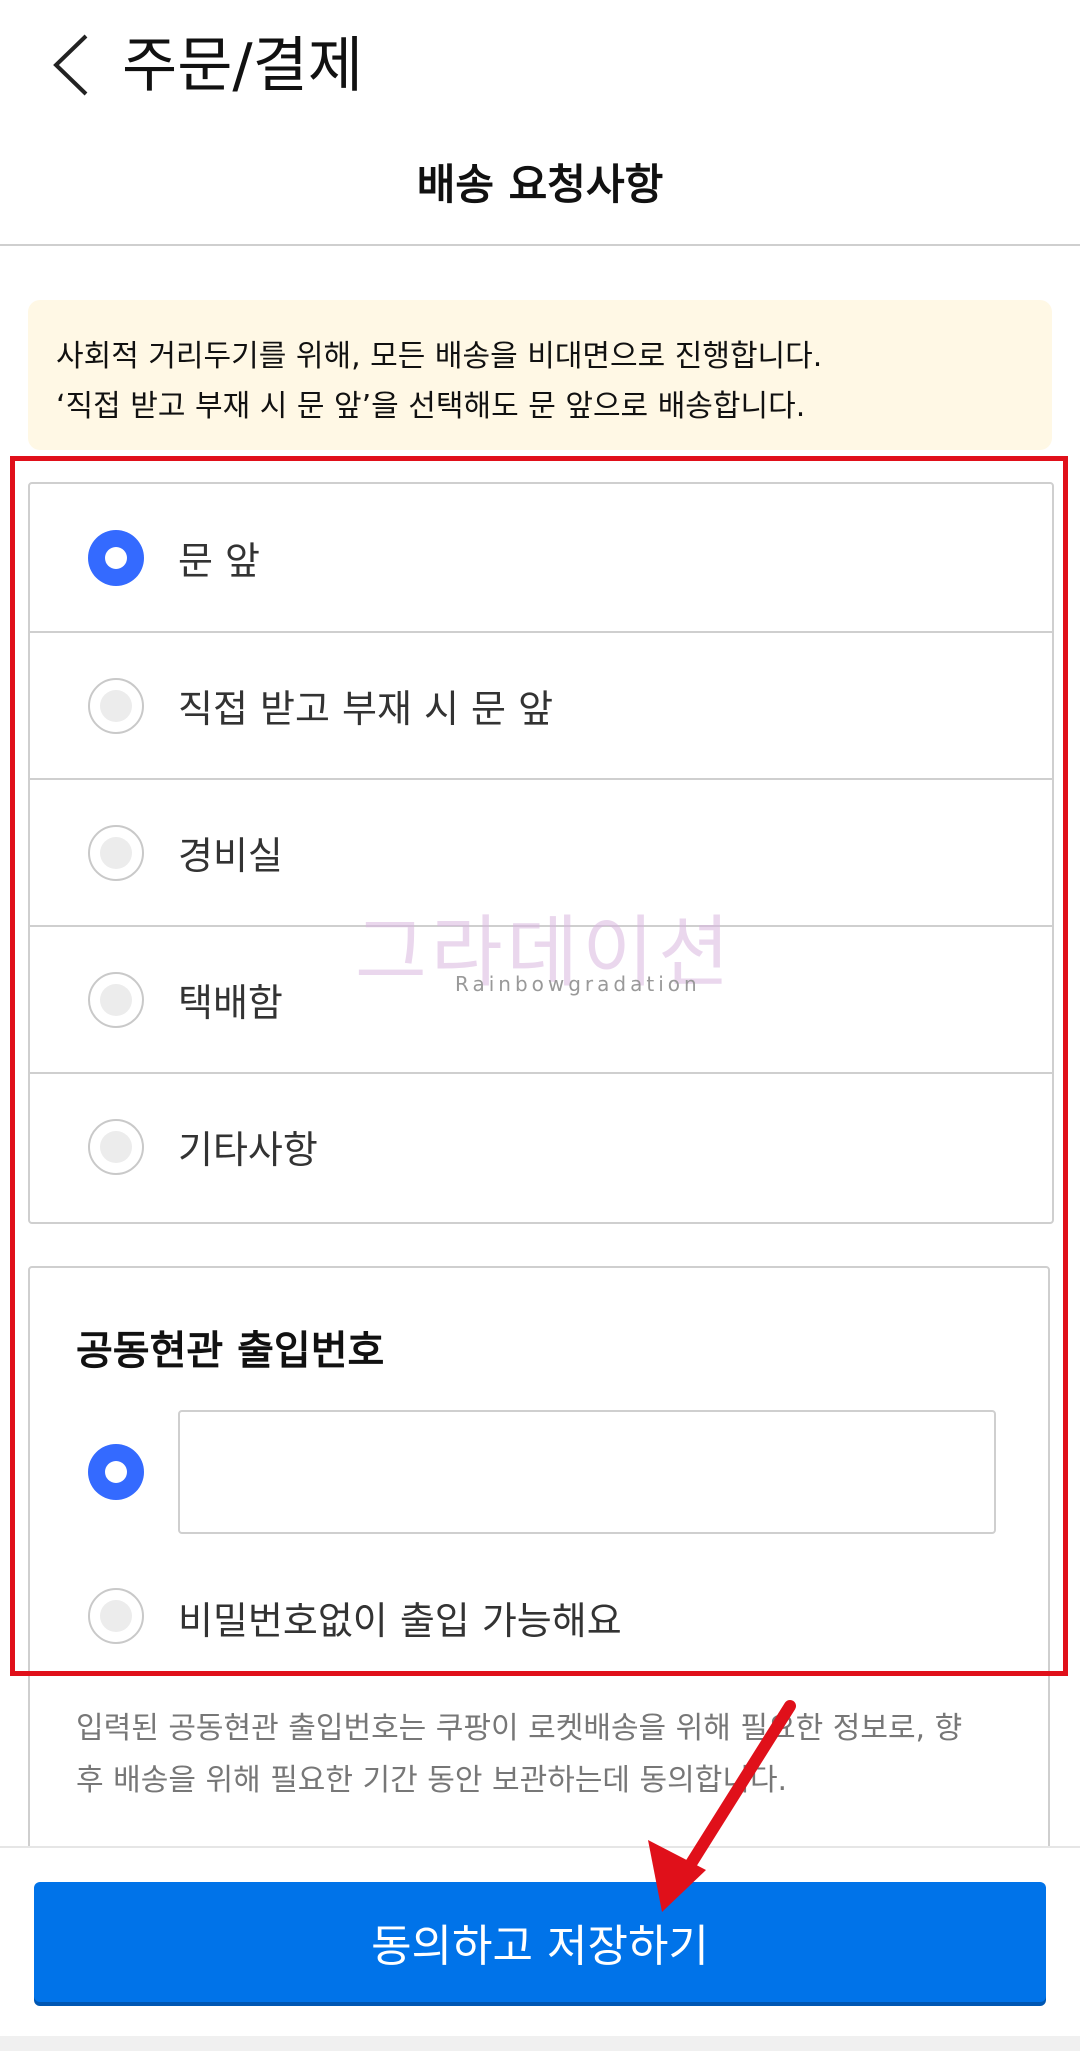 This screenshot has width=1080, height=2053. What do you see at coordinates (366, 709) in the screenshot?
I see `option-label: 직접 받고 부재 시 문 앞` at bounding box center [366, 709].